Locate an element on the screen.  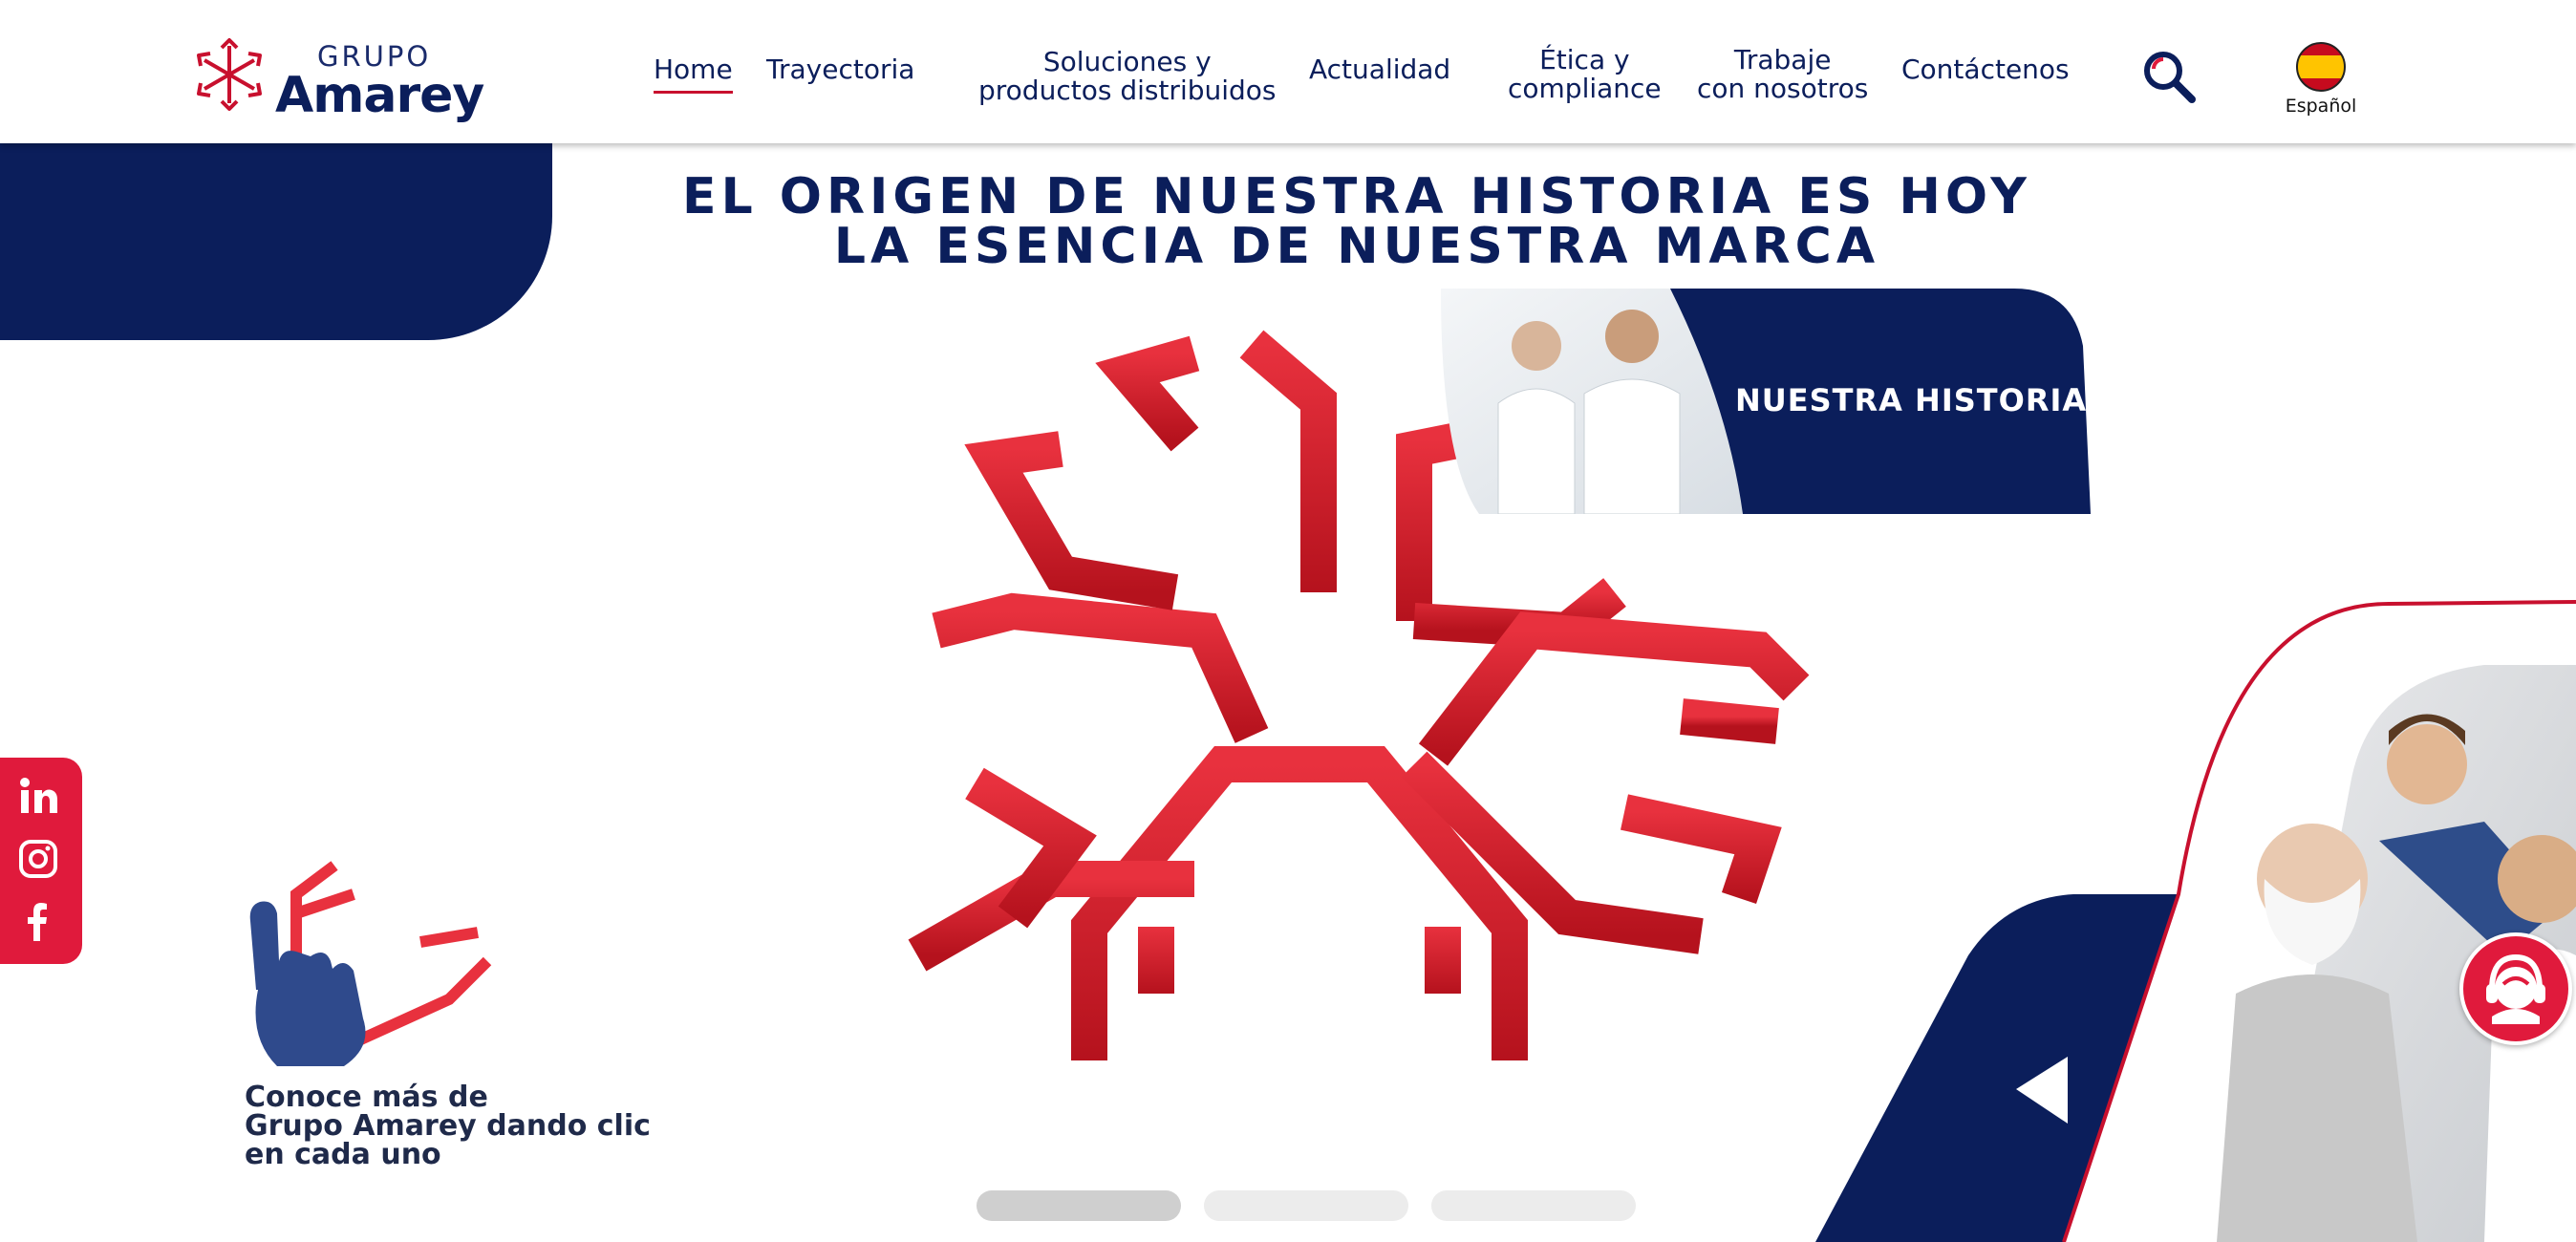
grupo-amarey-logo: GRUPO Amarey is located at coordinates (336, 79).